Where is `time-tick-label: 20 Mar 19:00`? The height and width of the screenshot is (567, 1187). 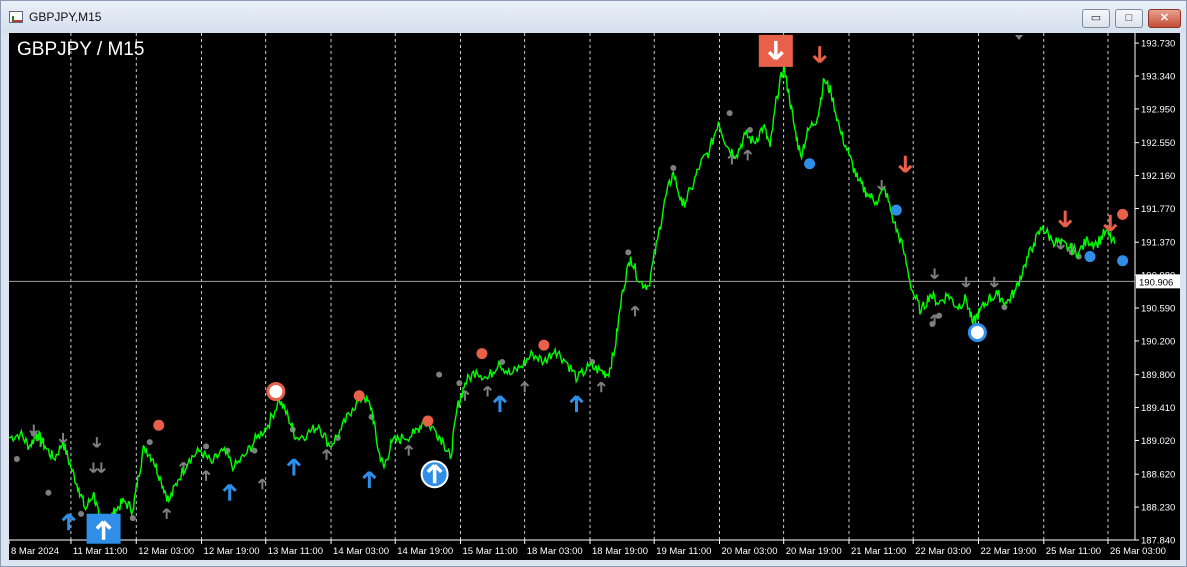
time-tick-label: 20 Mar 19:00 is located at coordinates (814, 551).